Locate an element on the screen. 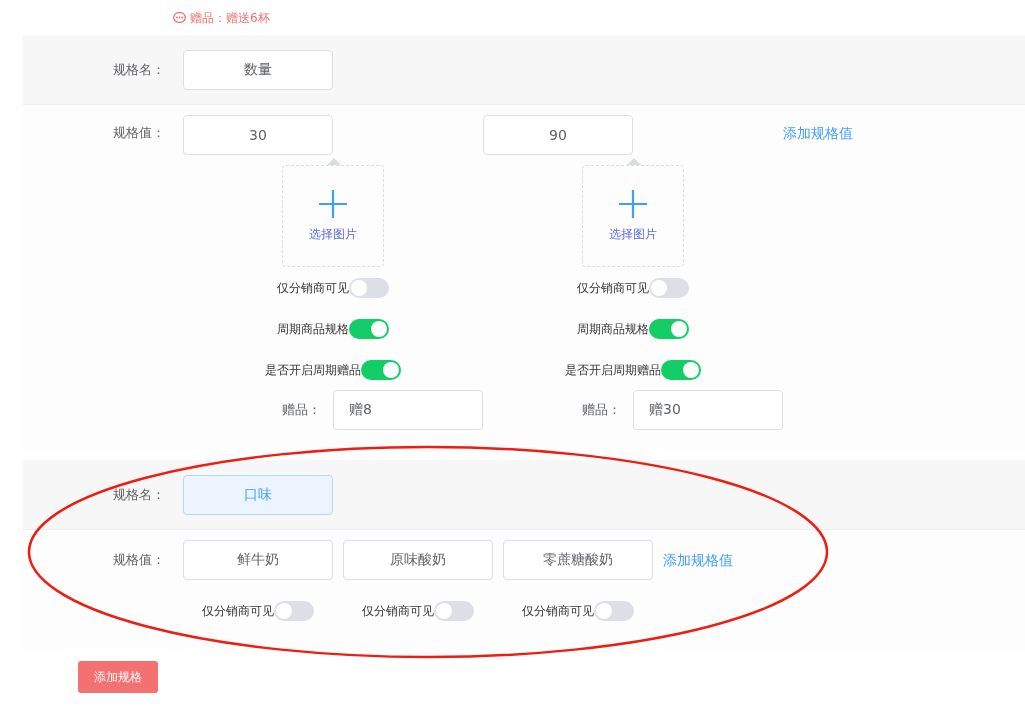 The height and width of the screenshot is (707, 1025). spec-value-field: 90 is located at coordinates (558, 135).